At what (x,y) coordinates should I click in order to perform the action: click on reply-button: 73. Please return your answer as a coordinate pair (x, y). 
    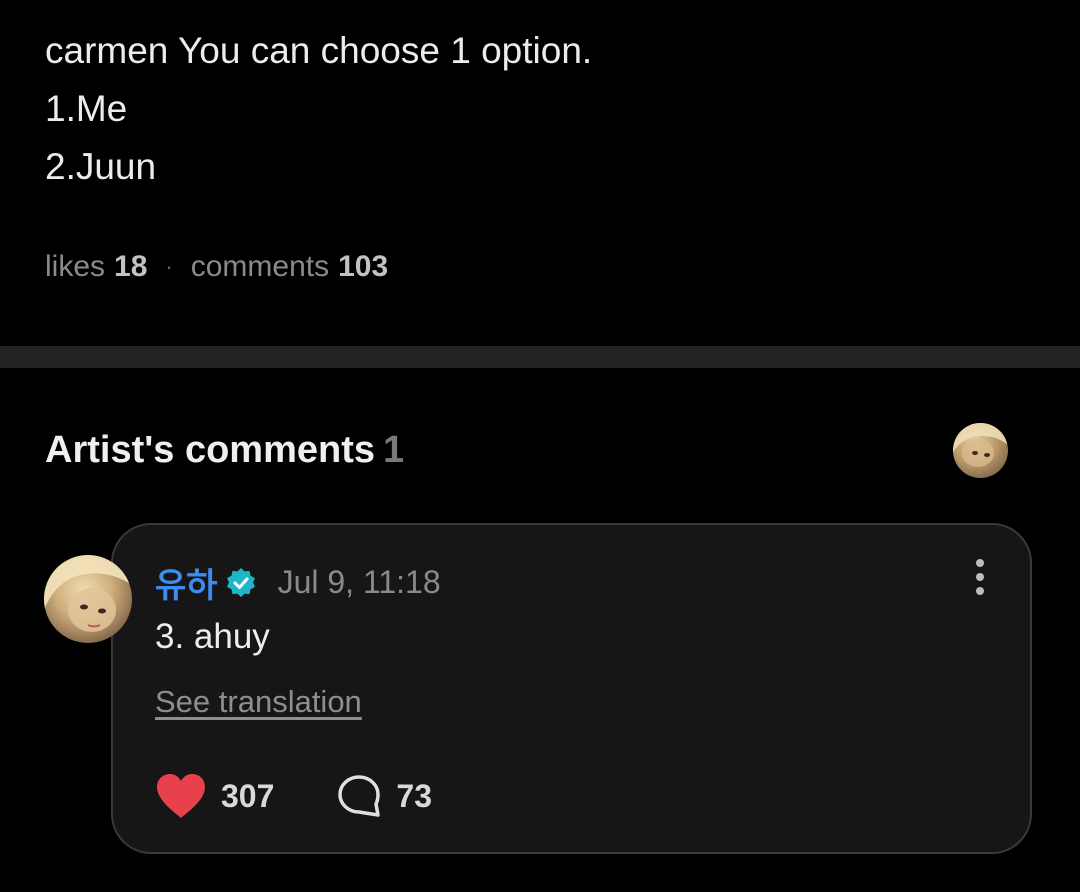
    Looking at the image, I should click on (384, 796).